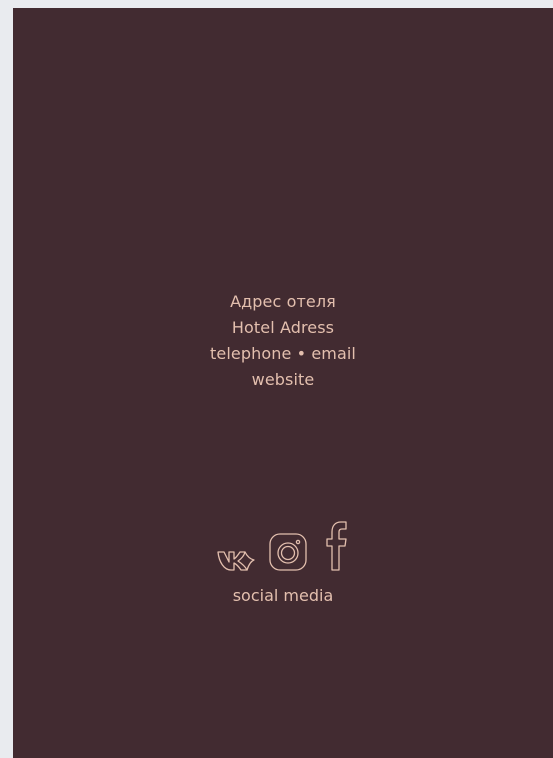  What do you see at coordinates (283, 595) in the screenshot?
I see `social-media-label: social media` at bounding box center [283, 595].